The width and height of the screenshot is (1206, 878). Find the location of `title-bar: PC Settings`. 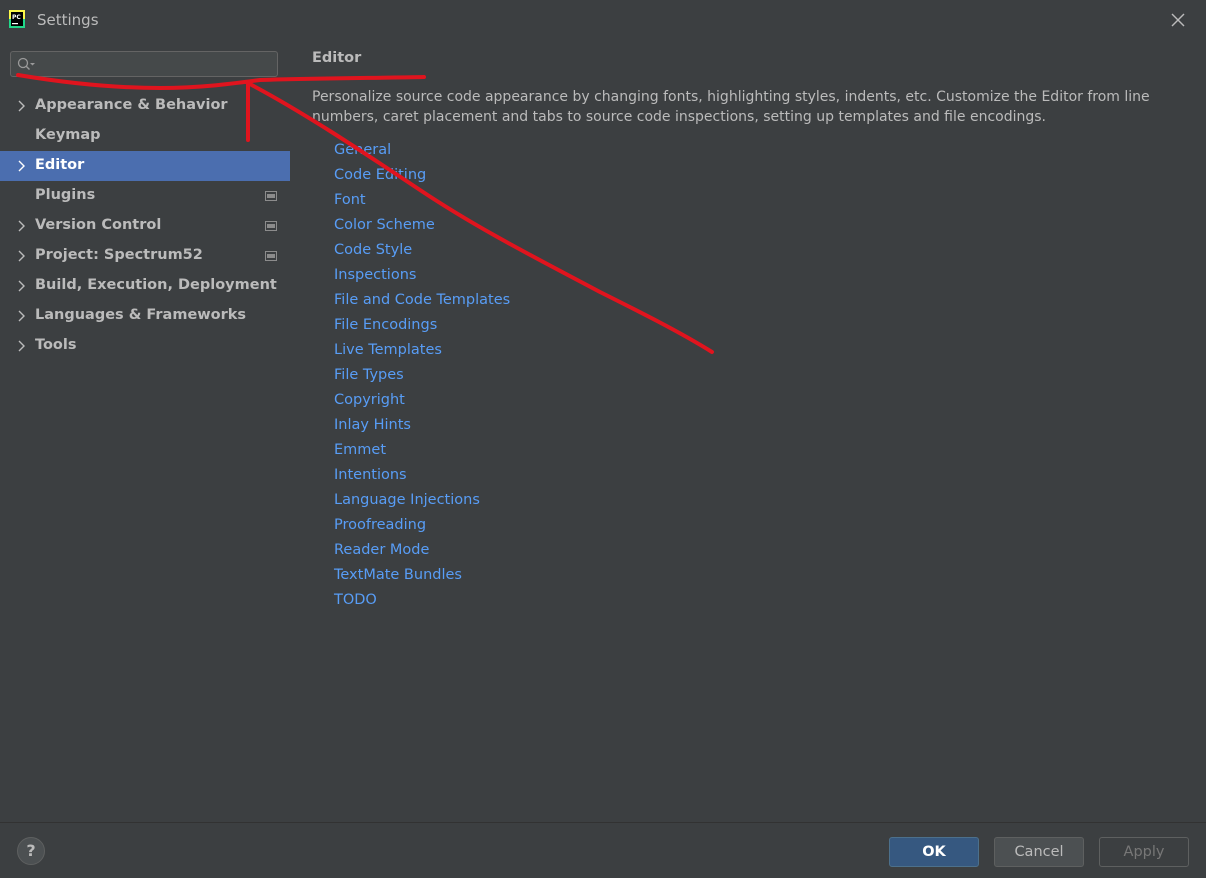

title-bar: PC Settings is located at coordinates (603, 19).